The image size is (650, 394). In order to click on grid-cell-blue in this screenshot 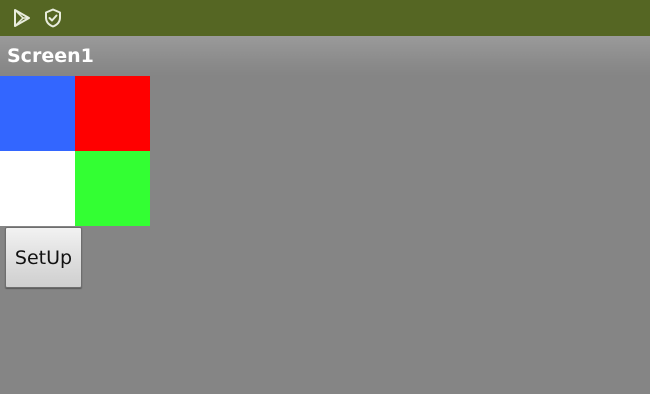, I will do `click(37, 113)`.